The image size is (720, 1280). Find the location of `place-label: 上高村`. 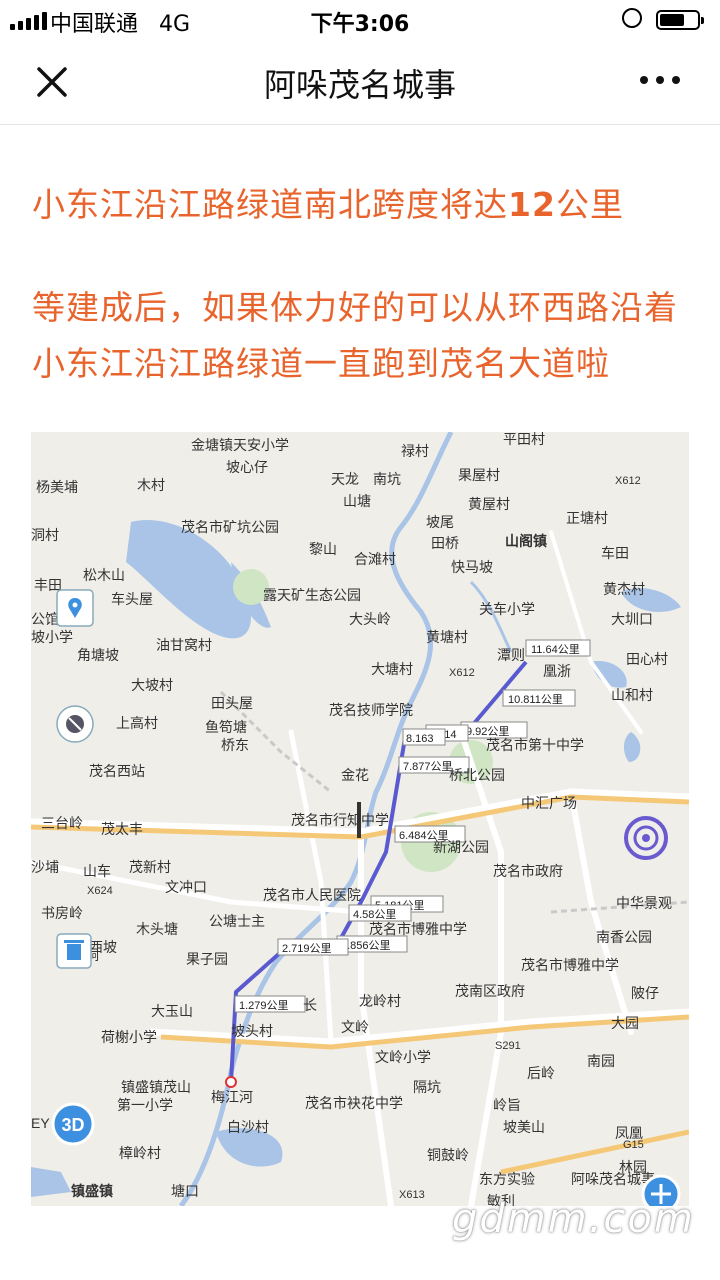

place-label: 上高村 is located at coordinates (137, 723).